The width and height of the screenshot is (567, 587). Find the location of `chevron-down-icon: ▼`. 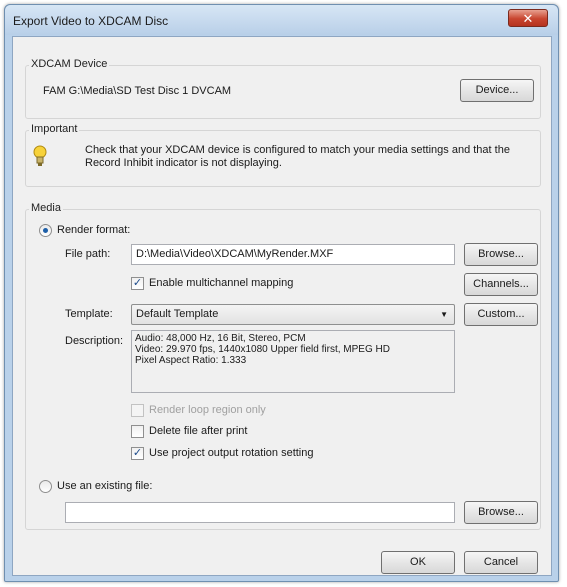

chevron-down-icon: ▼ is located at coordinates (444, 314).